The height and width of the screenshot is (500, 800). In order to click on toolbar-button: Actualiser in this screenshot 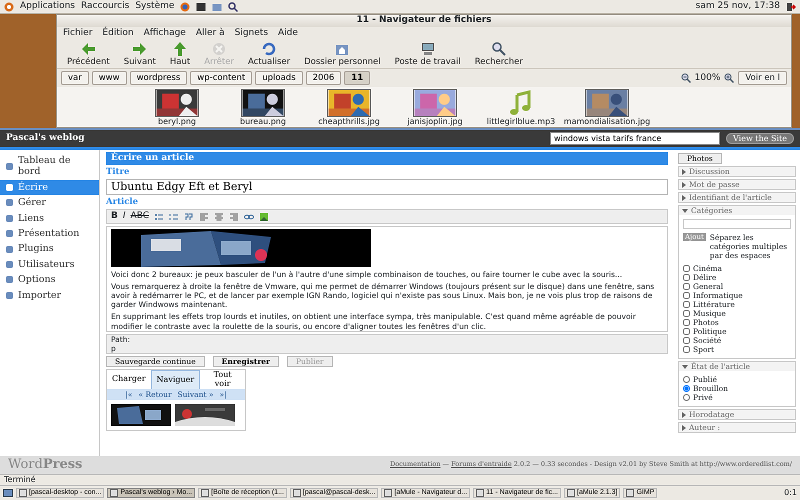, I will do `click(269, 54)`.